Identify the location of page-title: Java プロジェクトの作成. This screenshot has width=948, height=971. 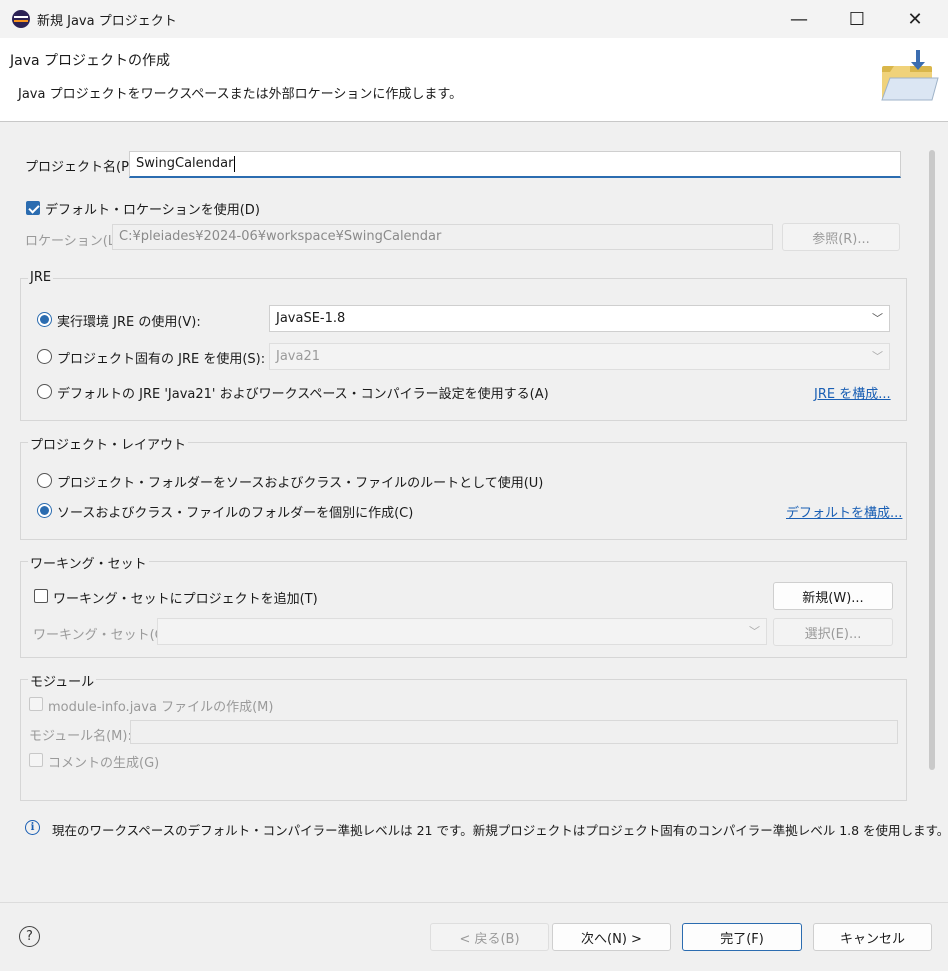
(90, 61).